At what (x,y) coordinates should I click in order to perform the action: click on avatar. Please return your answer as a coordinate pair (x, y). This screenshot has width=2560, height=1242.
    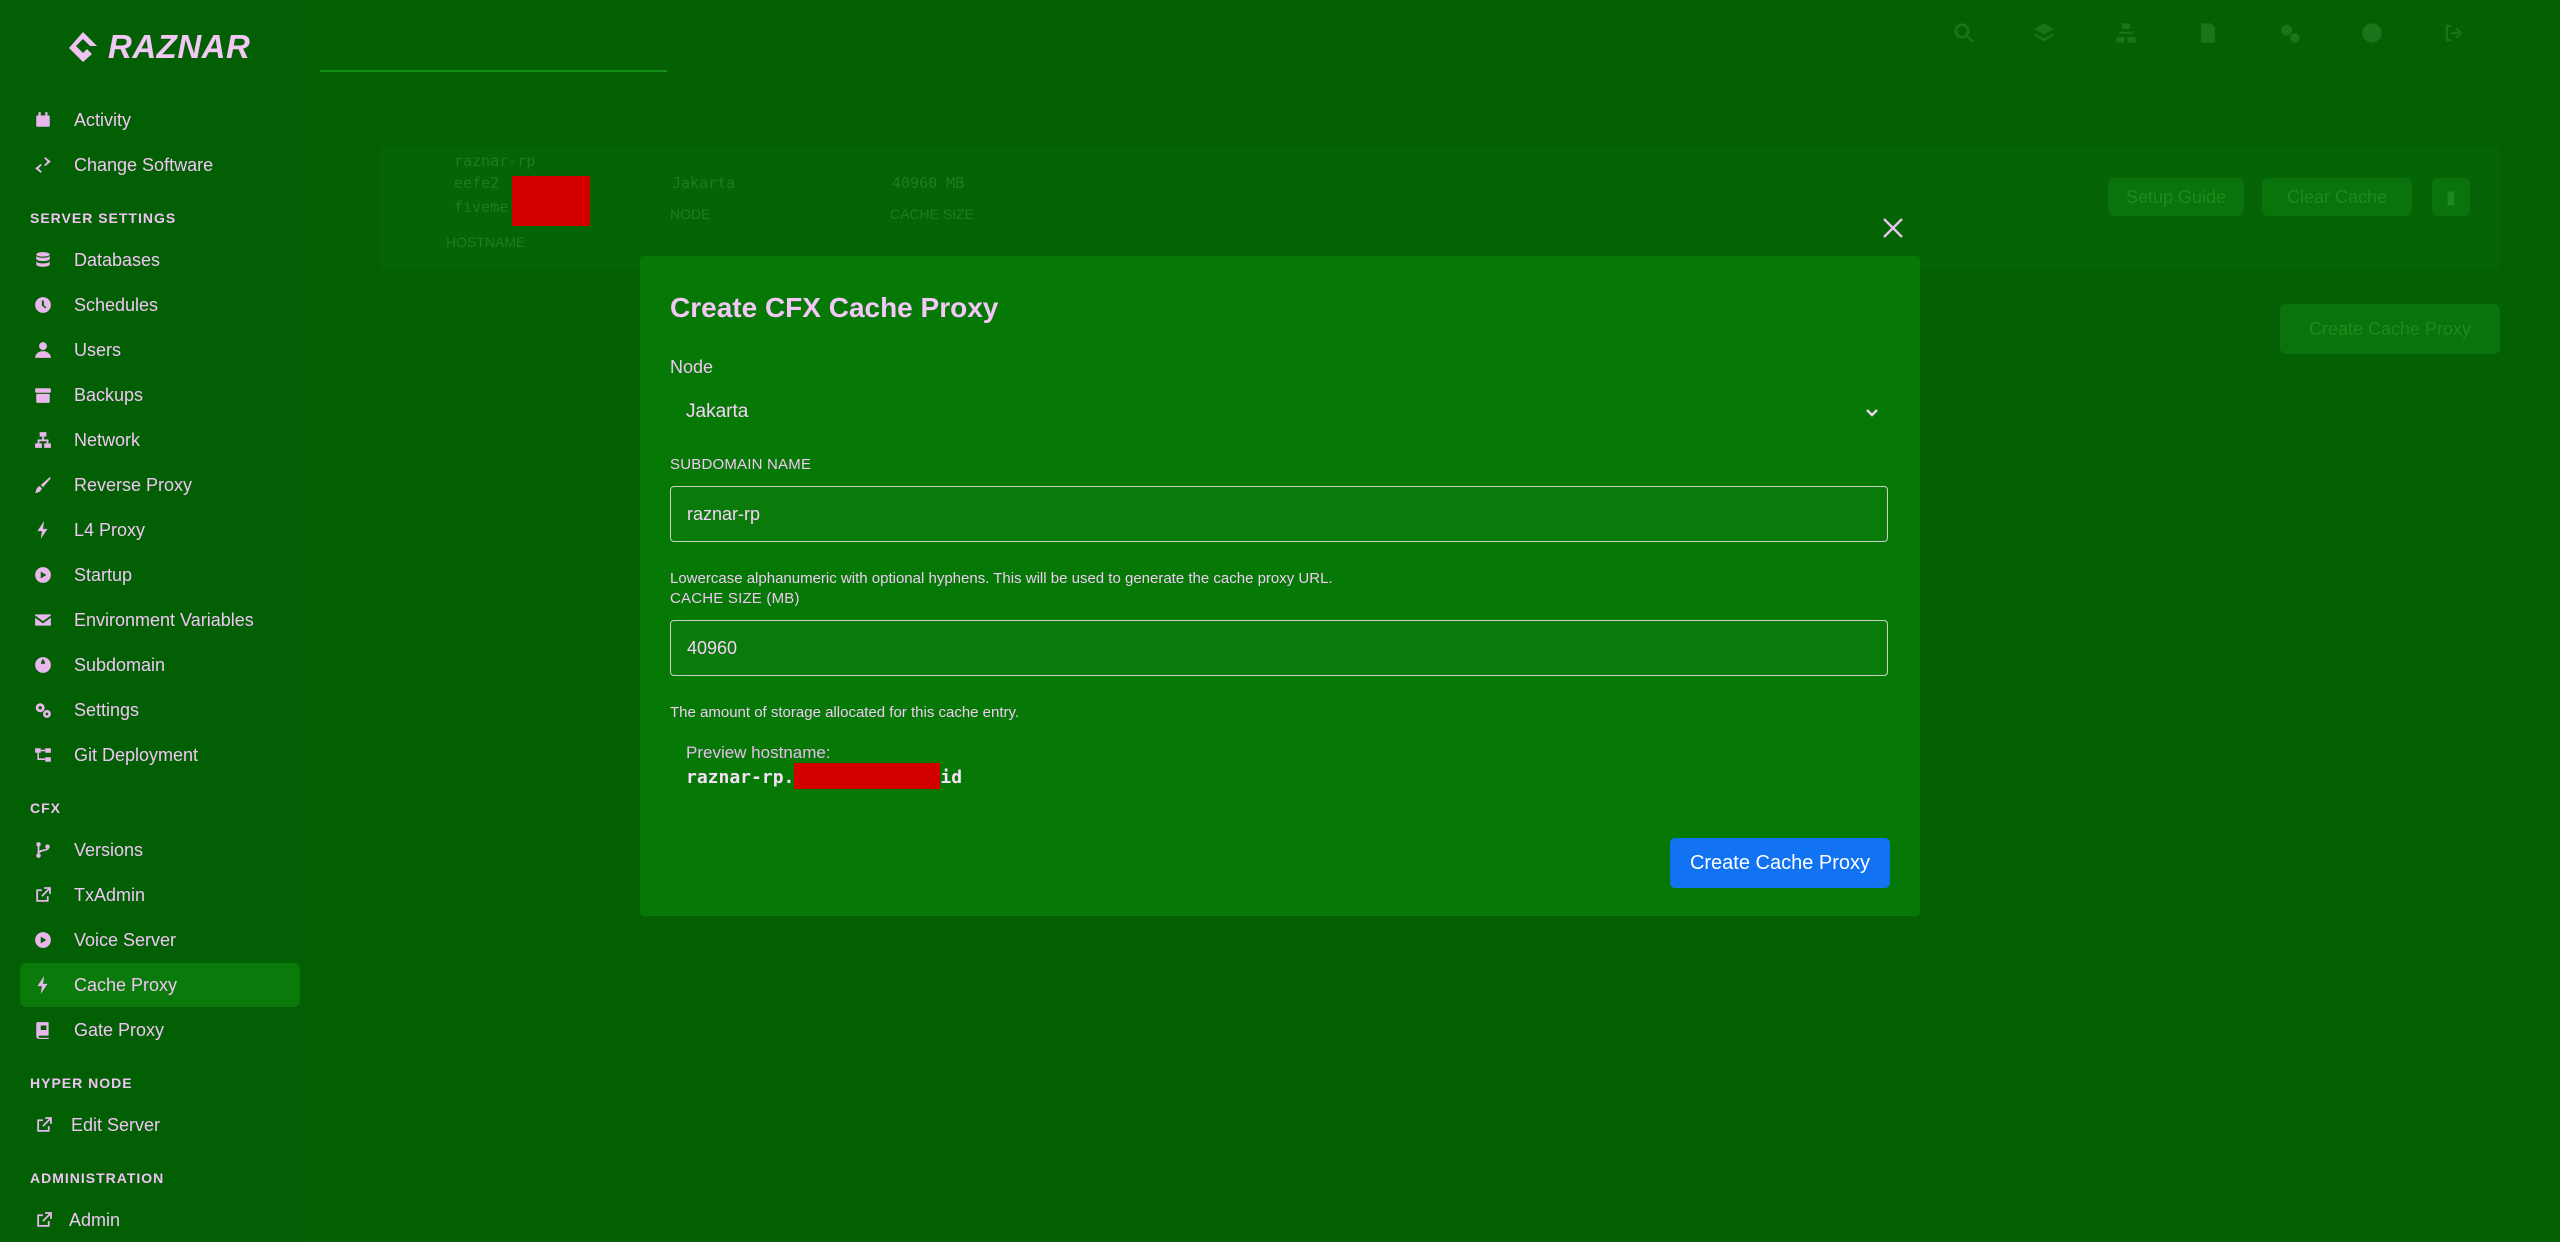
    Looking at the image, I should click on (2372, 33).